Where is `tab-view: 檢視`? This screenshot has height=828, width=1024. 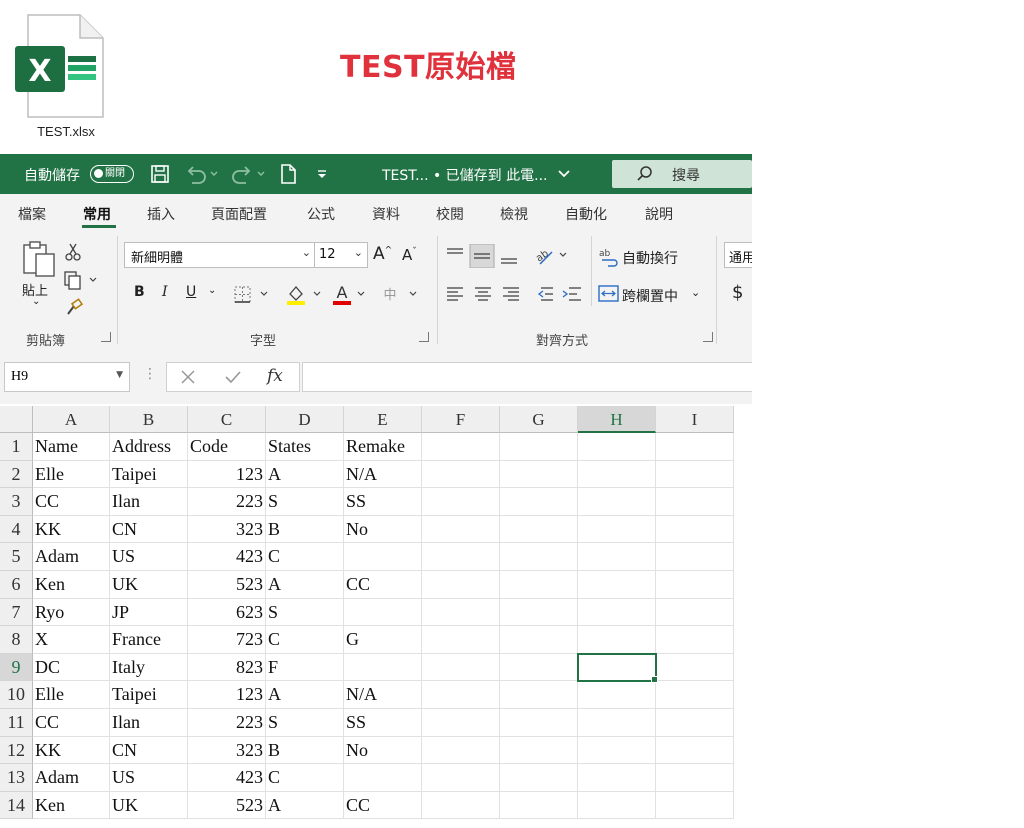 tab-view: 檢視 is located at coordinates (514, 214).